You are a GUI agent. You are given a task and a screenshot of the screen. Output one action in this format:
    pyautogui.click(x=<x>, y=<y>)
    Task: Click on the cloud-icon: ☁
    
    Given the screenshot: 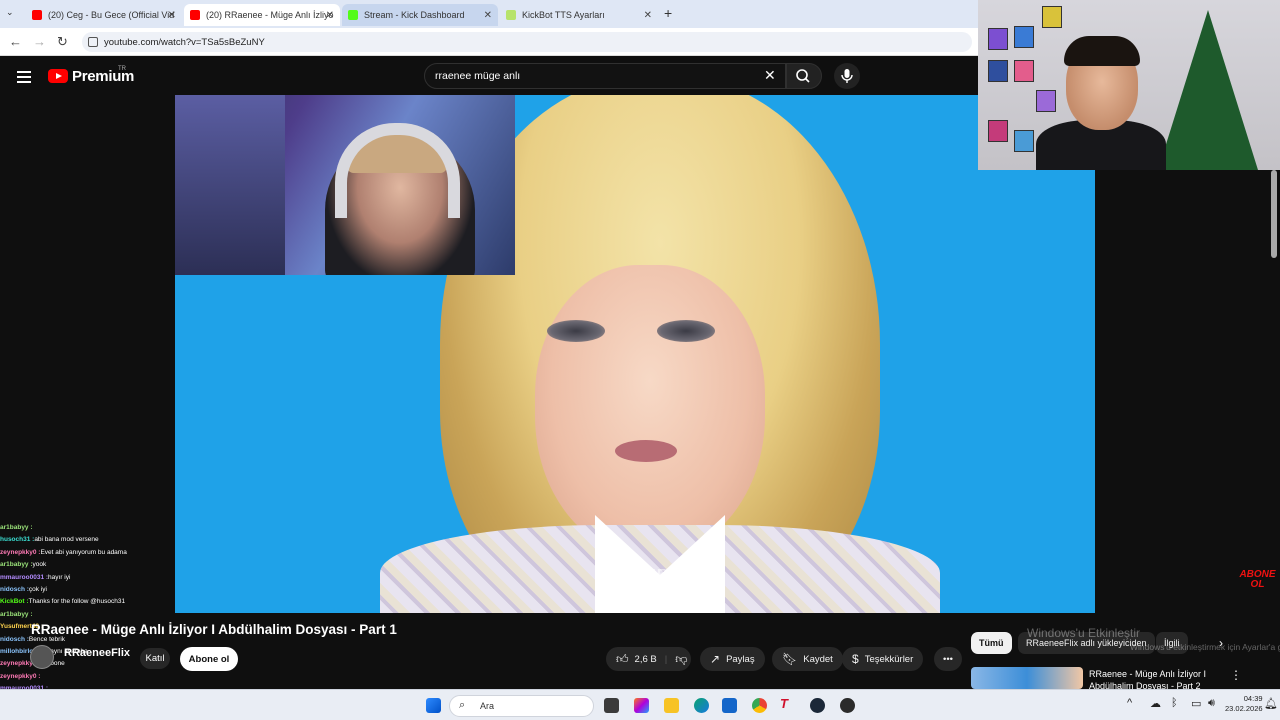 What is the action you would take?
    pyautogui.click(x=1155, y=703)
    